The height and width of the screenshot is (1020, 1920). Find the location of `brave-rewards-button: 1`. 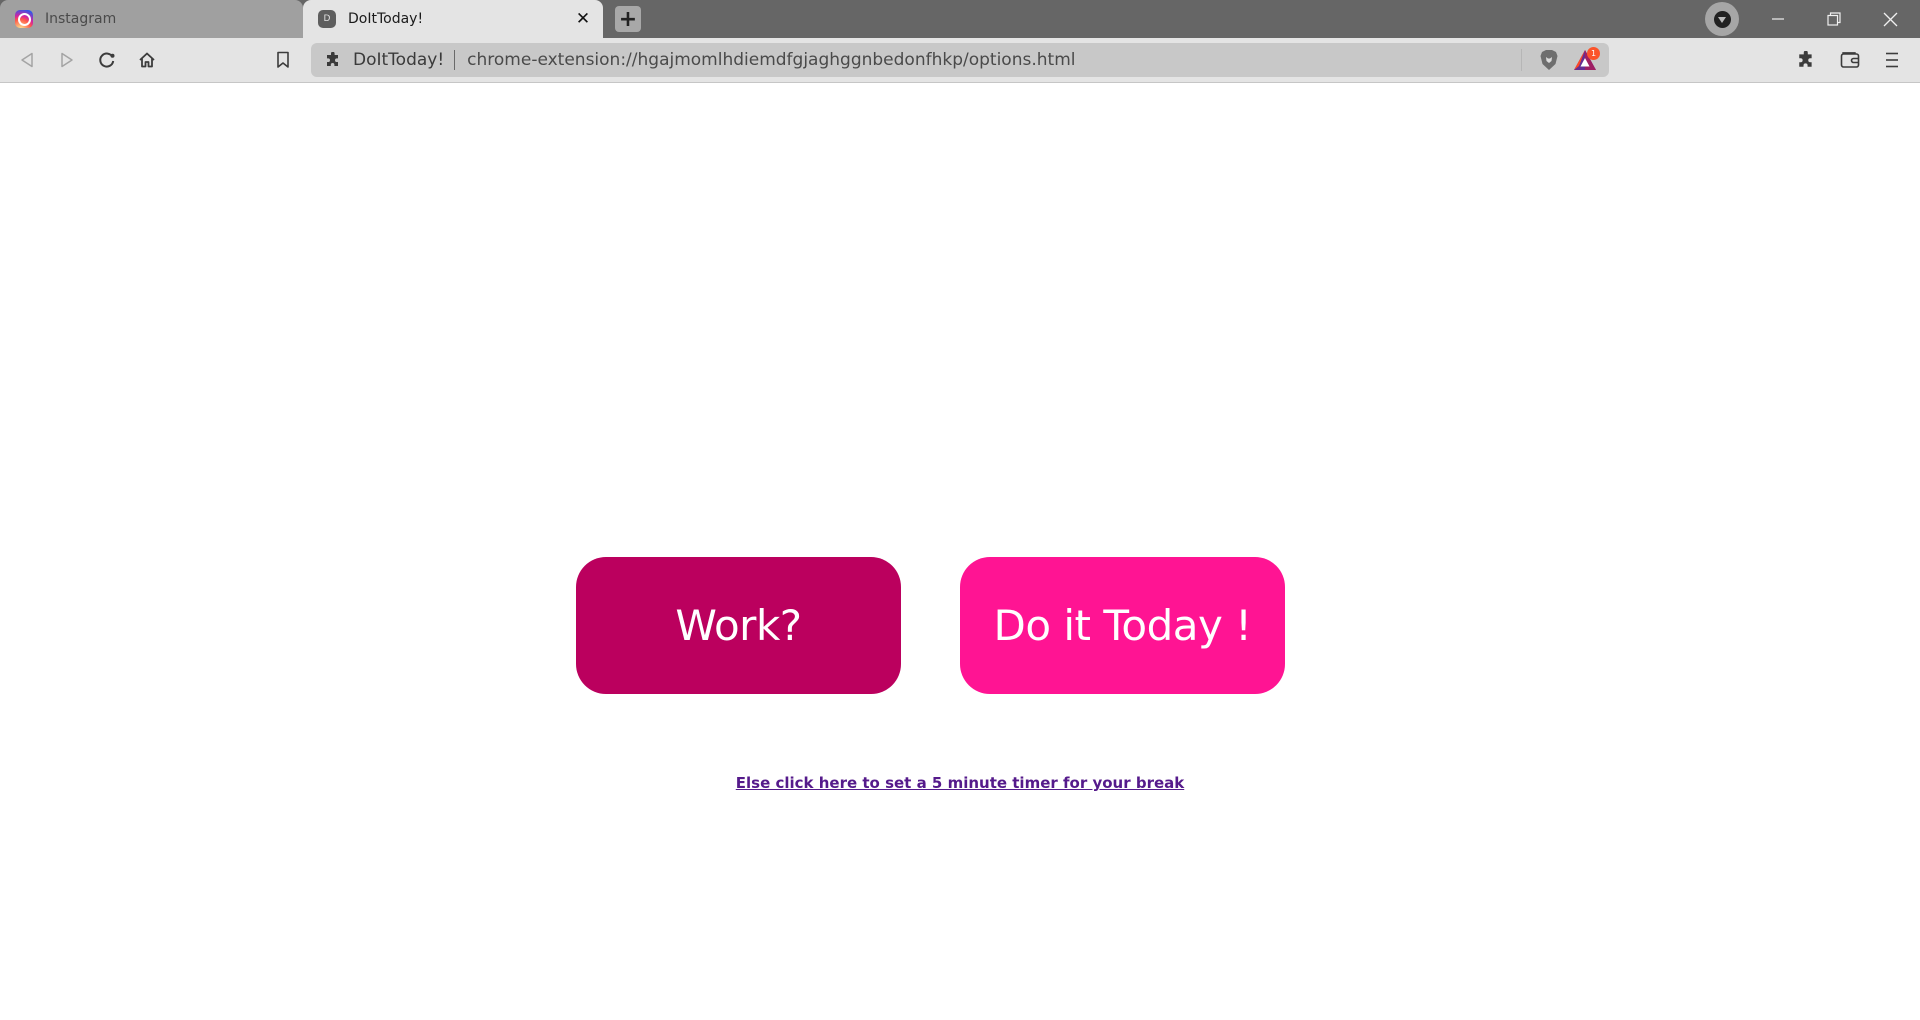

brave-rewards-button: 1 is located at coordinates (1588, 60).